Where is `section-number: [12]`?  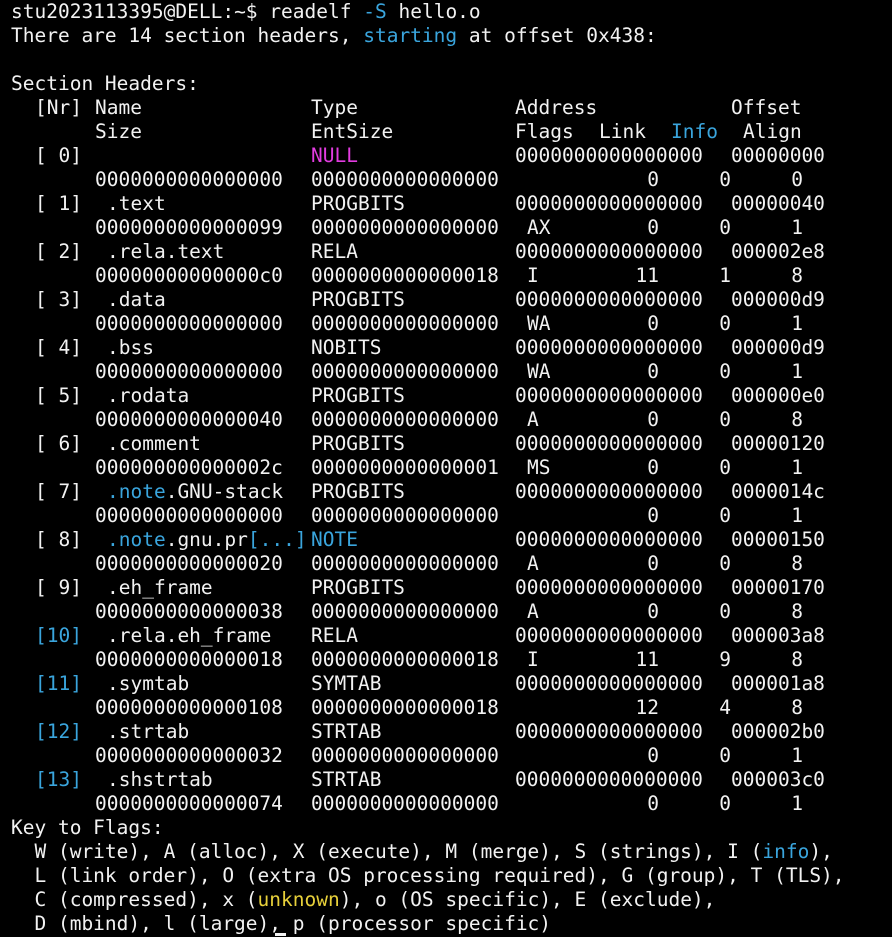 section-number: [12] is located at coordinates (58, 731).